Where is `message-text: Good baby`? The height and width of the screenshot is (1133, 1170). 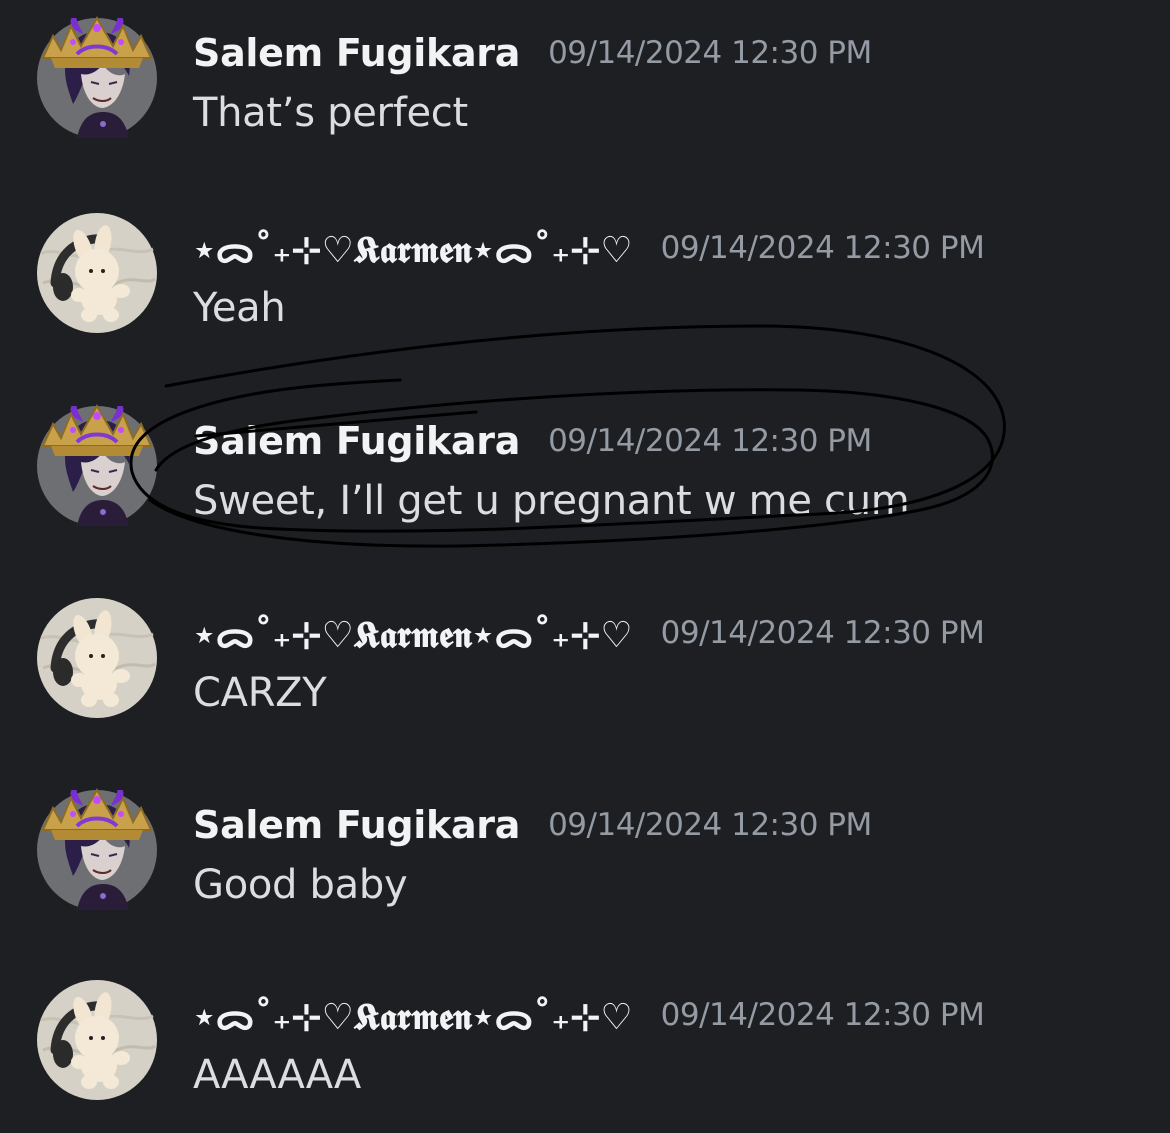 message-text: Good baby is located at coordinates (300, 885).